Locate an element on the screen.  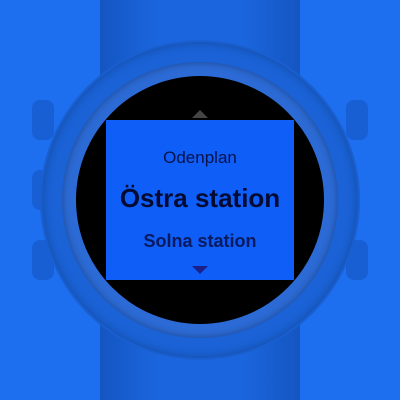
scroll-up-icon is located at coordinates (200, 114).